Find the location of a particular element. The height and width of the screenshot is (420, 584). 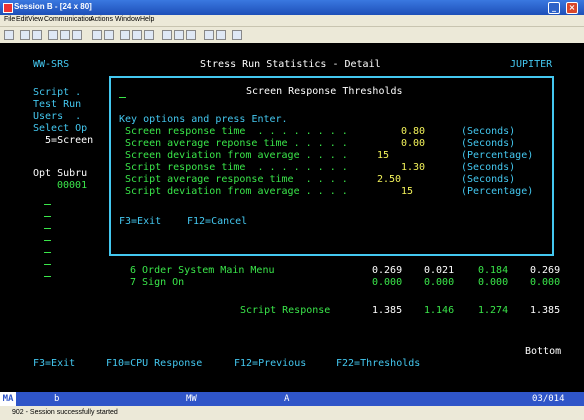

row-value-3-sign-on: 0.000 is located at coordinates (493, 282).